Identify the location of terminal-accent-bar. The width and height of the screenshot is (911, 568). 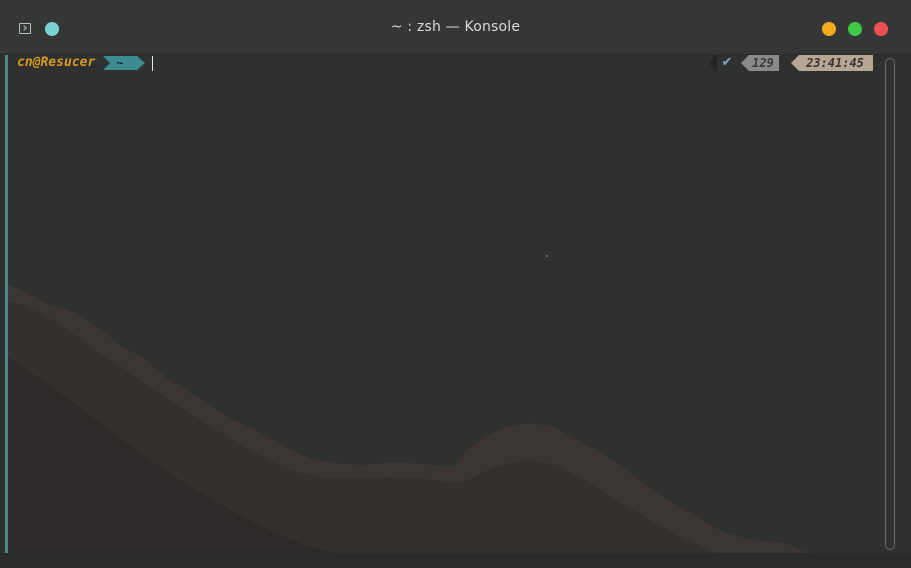
(6, 305).